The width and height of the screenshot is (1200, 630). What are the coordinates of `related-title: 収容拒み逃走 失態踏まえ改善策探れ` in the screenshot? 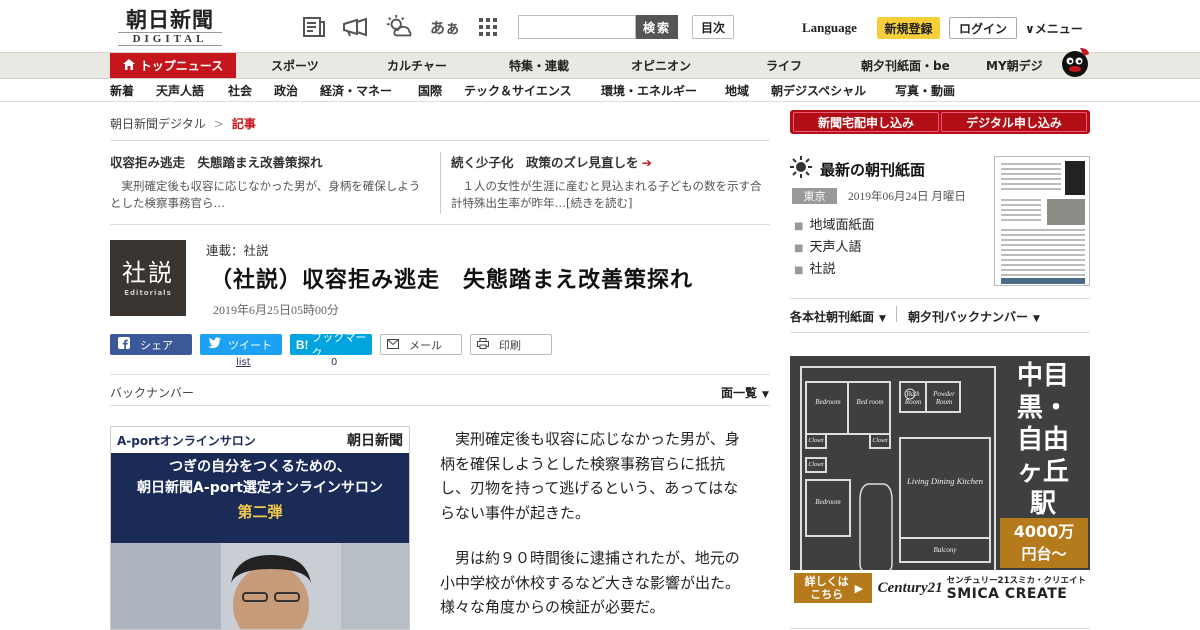 It's located at (270, 163).